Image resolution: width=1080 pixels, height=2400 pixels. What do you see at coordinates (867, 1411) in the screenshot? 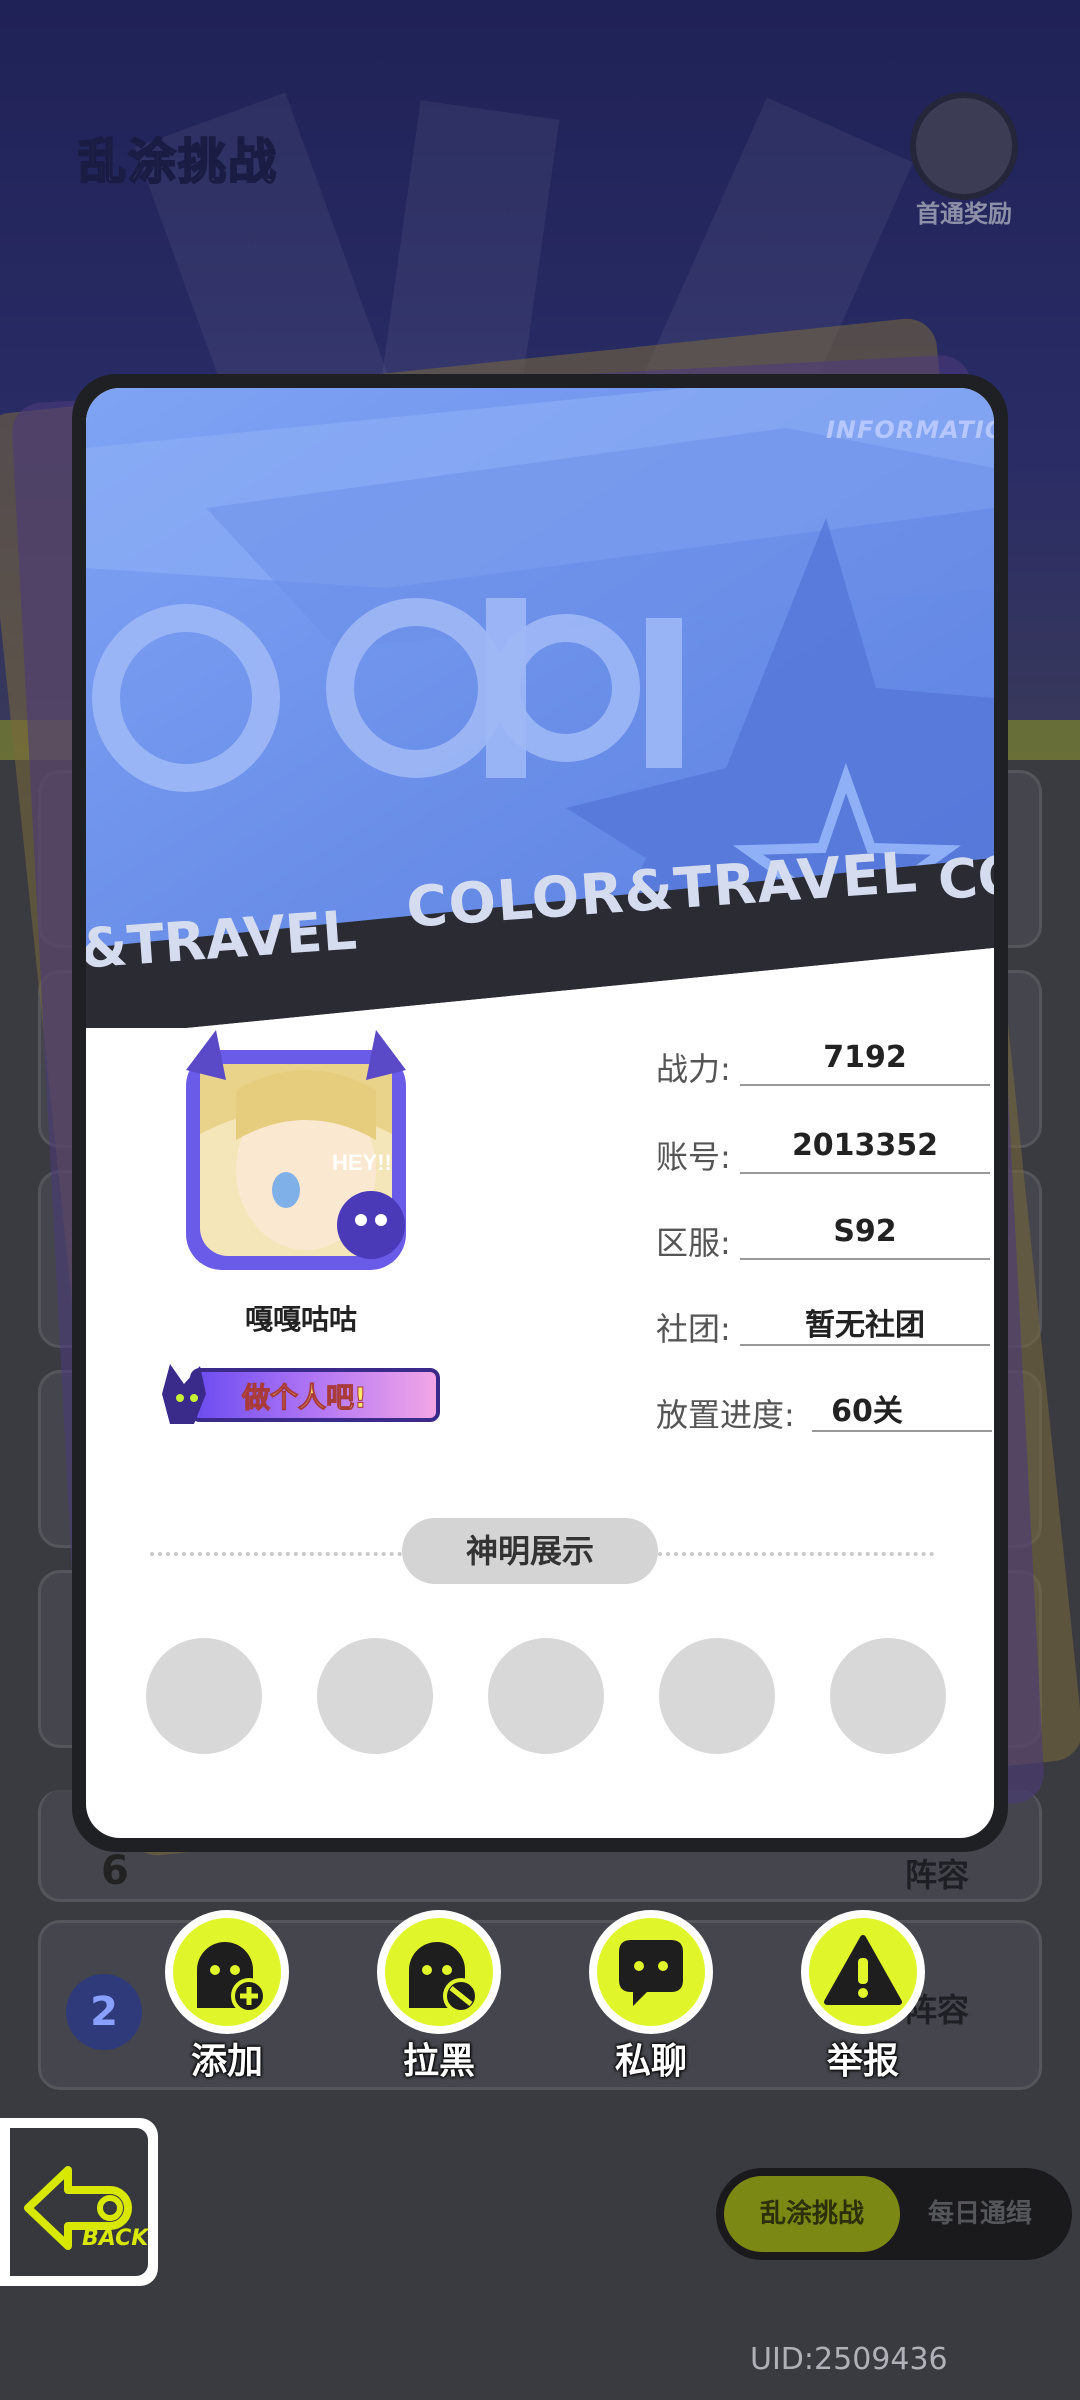
I see `stat-idle-progress-value: 60关` at bounding box center [867, 1411].